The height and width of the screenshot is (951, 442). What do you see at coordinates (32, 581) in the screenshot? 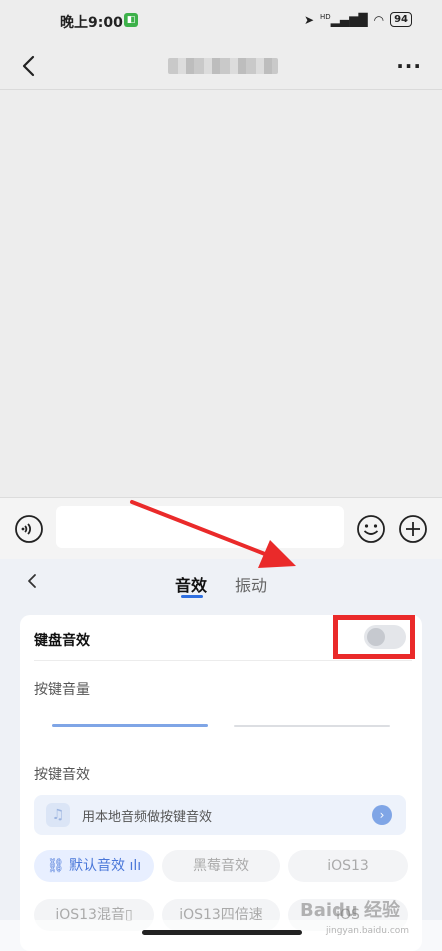
I see `panel-back-icon` at bounding box center [32, 581].